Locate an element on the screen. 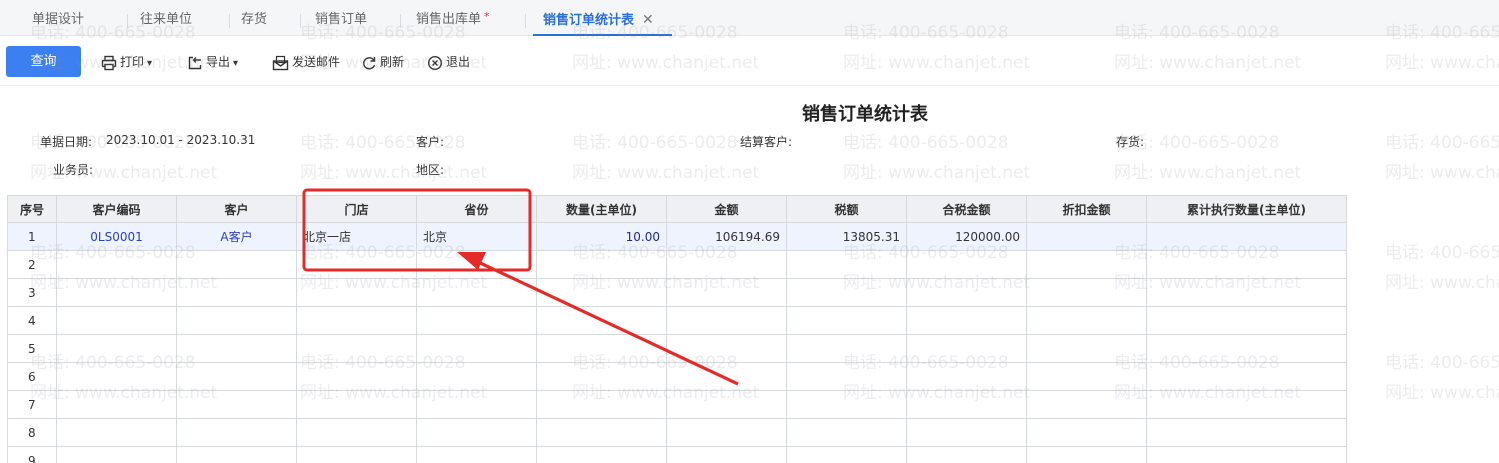 The image size is (1499, 463). table-row: 3 is located at coordinates (677, 292).